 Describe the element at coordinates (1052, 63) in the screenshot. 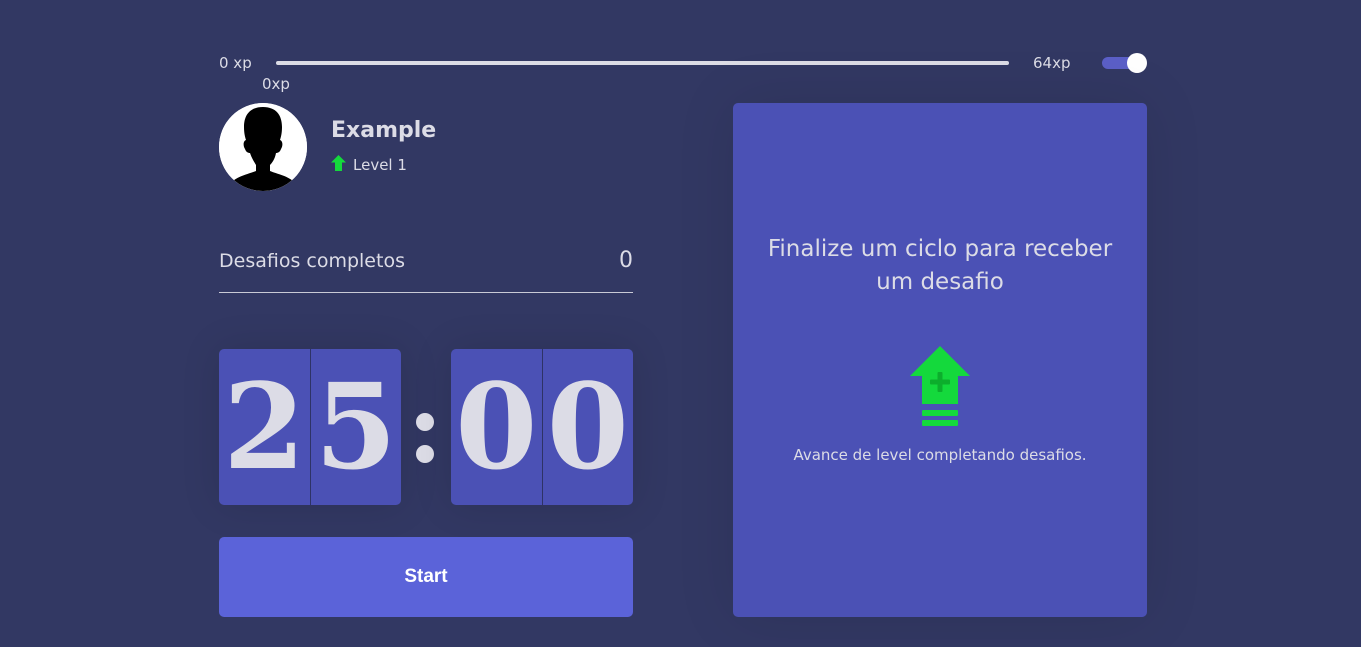

I see `xp-max-label: 64xp` at that location.